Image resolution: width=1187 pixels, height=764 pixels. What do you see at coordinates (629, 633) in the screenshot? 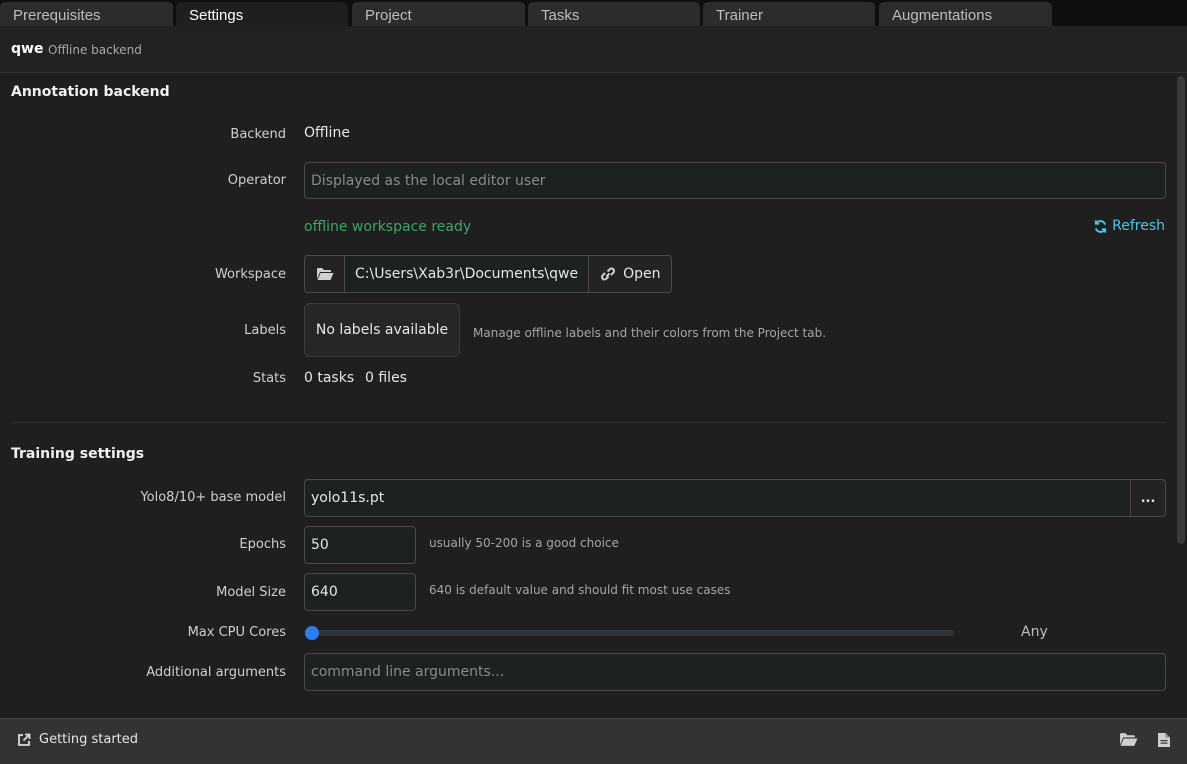
I see `cpu-cores-slider` at bounding box center [629, 633].